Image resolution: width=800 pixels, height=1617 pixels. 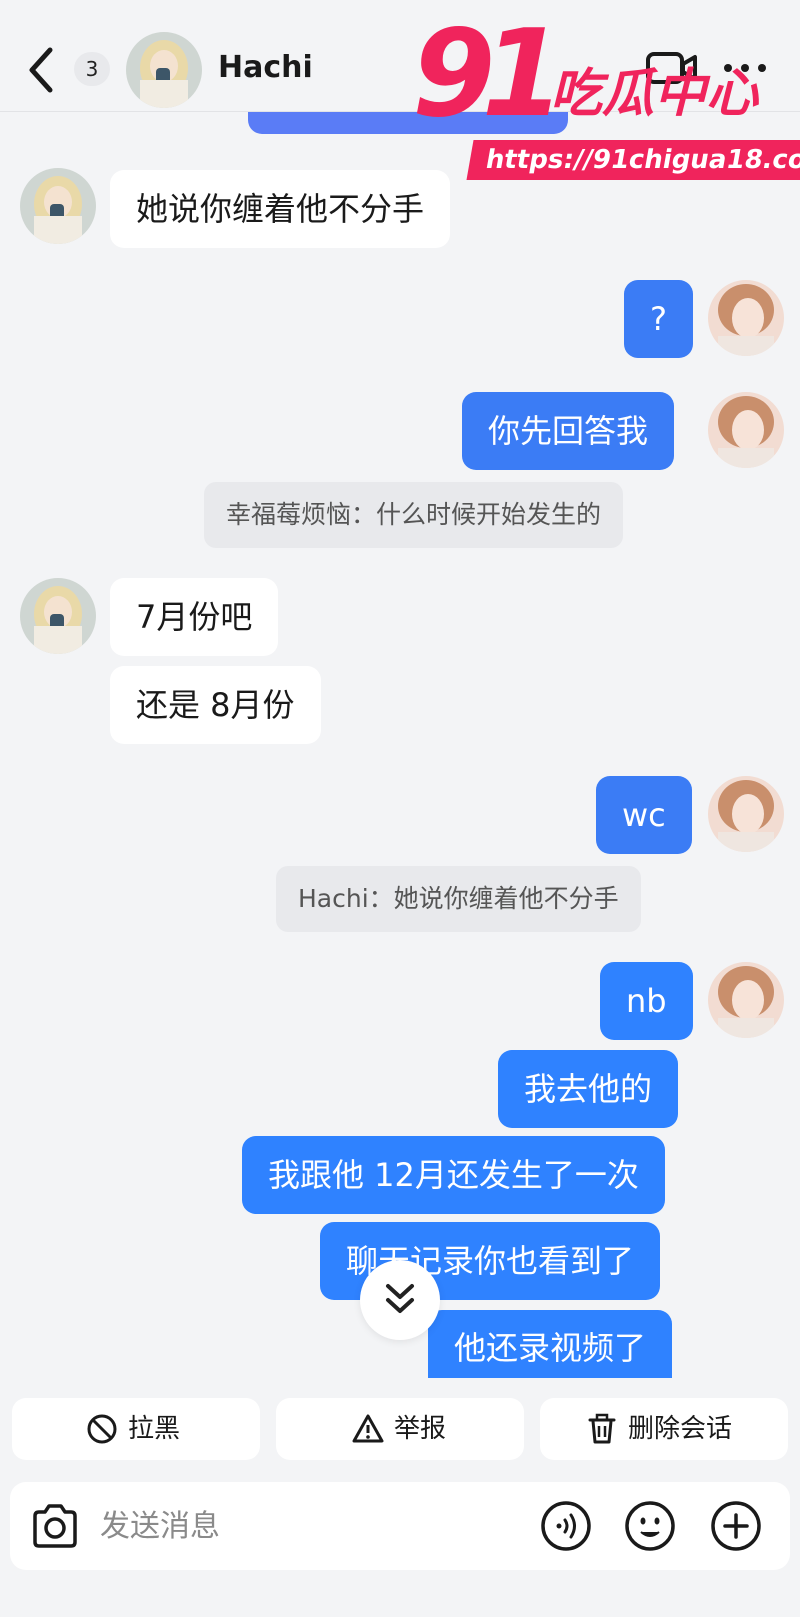 What do you see at coordinates (644, 815) in the screenshot?
I see `message-bubble-outgoing: wc` at bounding box center [644, 815].